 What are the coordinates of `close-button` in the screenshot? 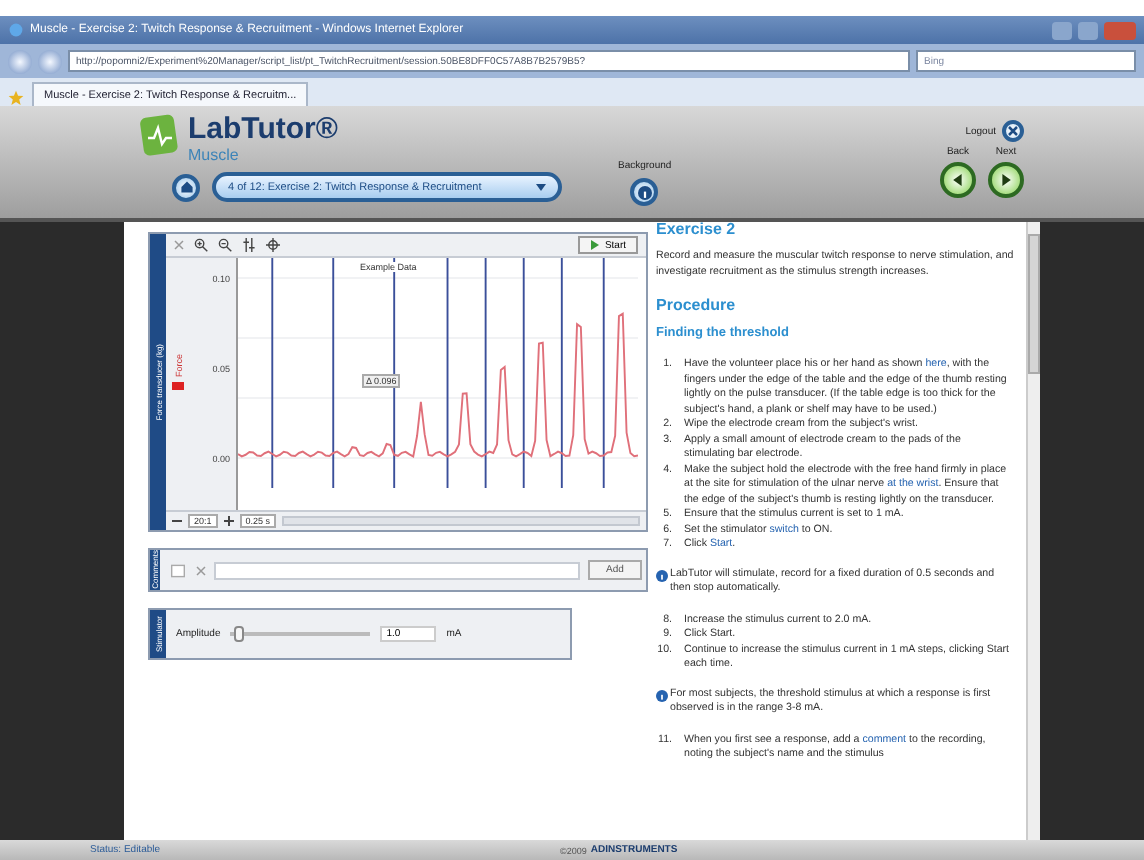 It's located at (1120, 30).